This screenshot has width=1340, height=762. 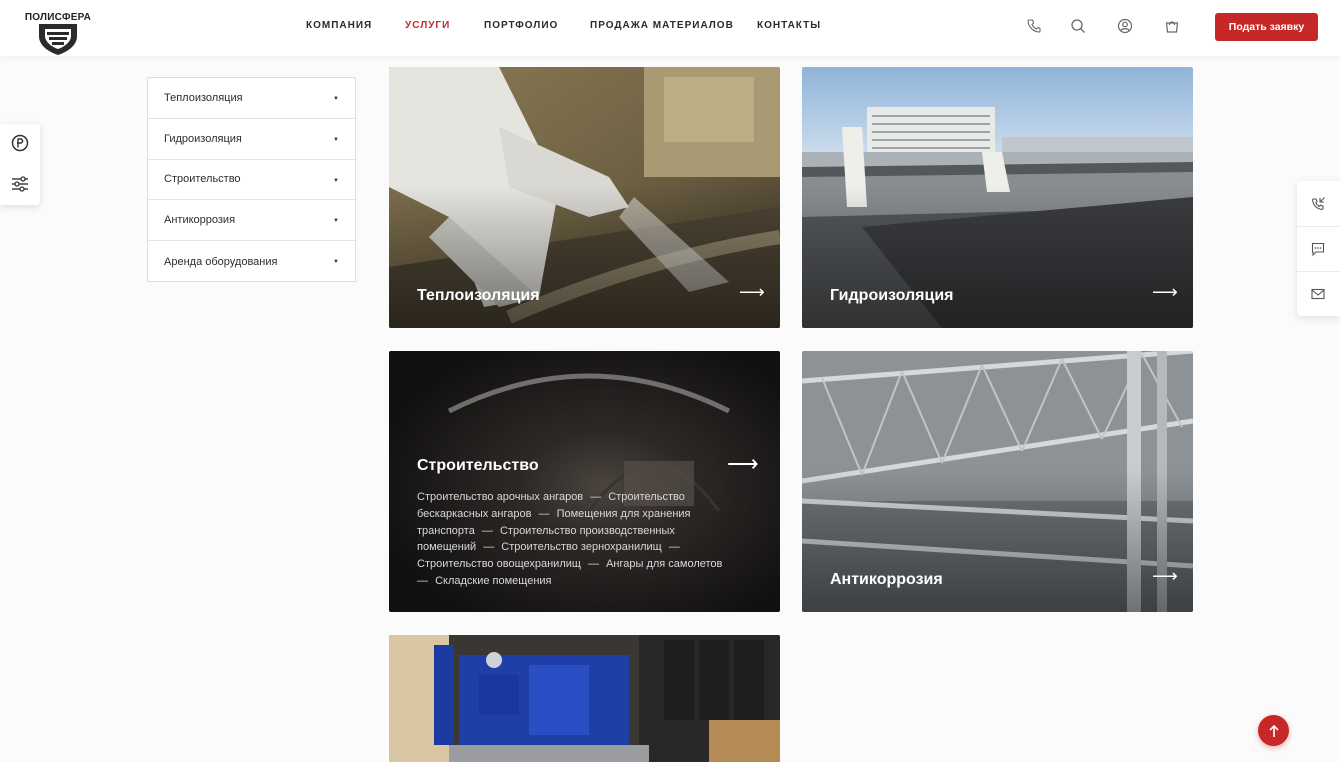 I want to click on construction-link: Строительство арочных ангаров, so click(x=500, y=497).